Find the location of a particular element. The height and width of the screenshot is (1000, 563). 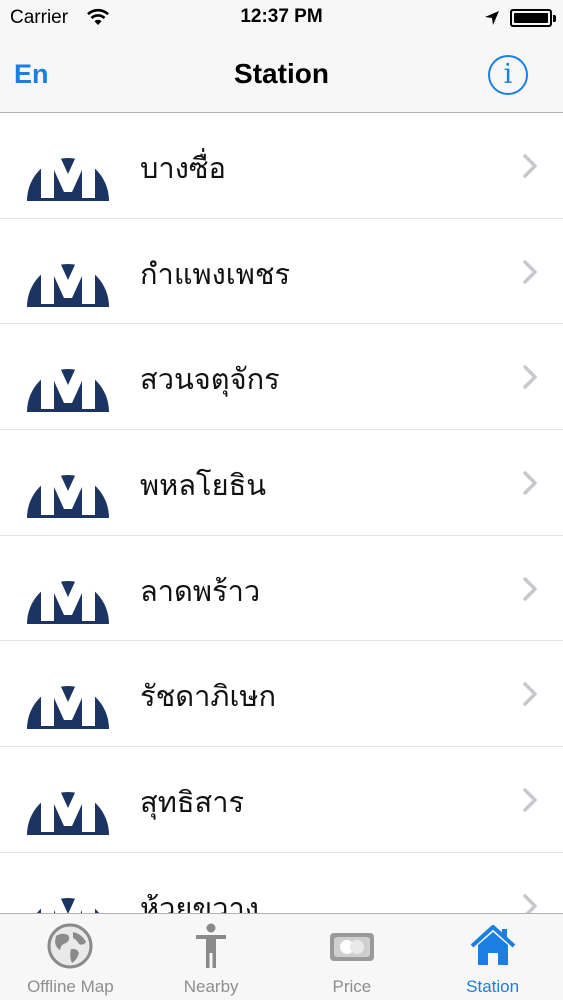

tab-nearby: Nearby is located at coordinates (211, 957).